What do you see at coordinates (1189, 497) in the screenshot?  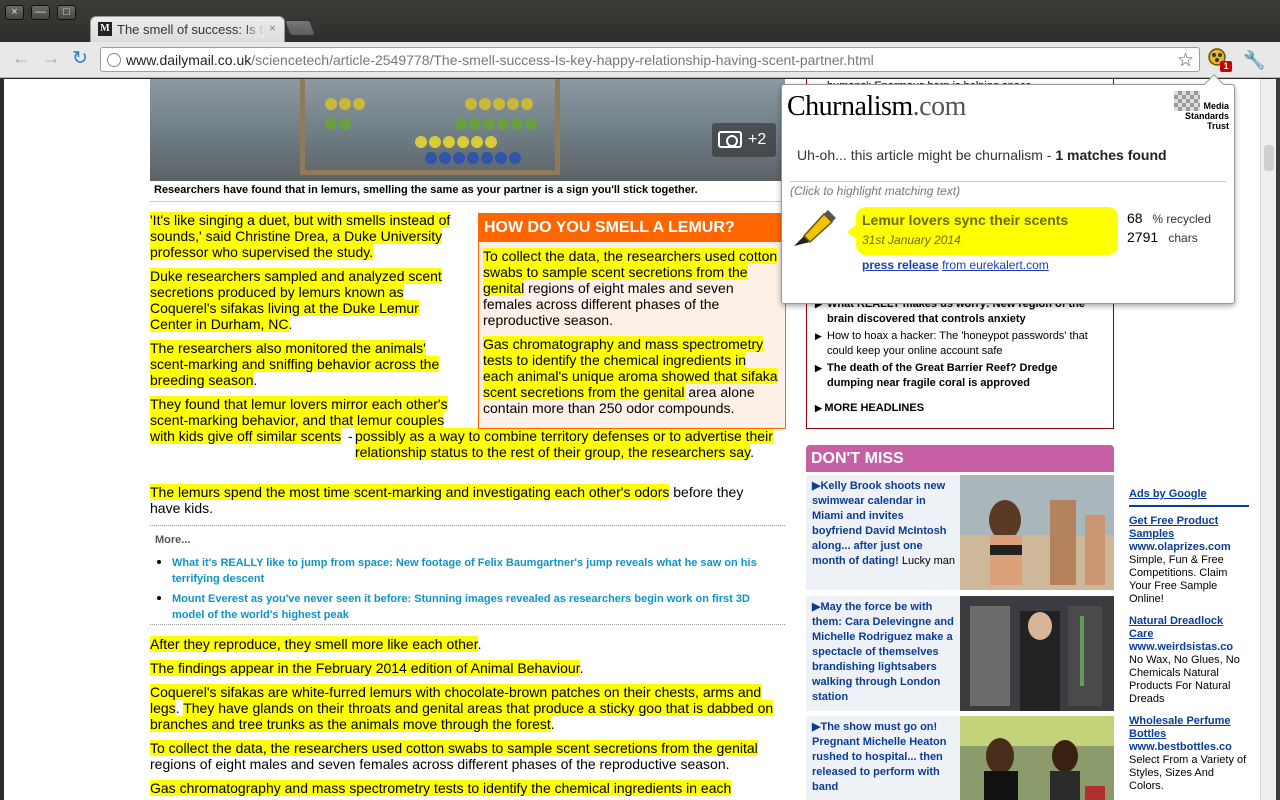 I see `ads-by-google-label: Ads by Google` at bounding box center [1189, 497].